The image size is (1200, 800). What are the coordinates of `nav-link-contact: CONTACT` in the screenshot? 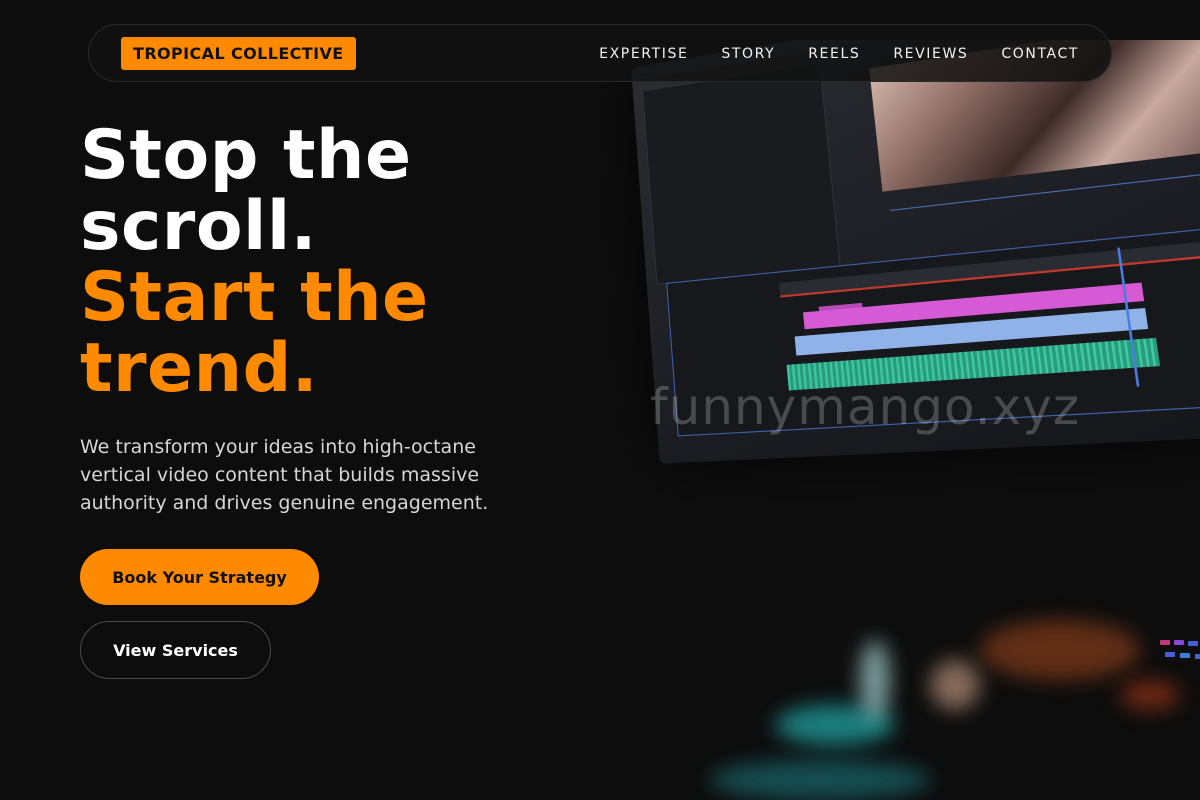 It's located at (1040, 54).